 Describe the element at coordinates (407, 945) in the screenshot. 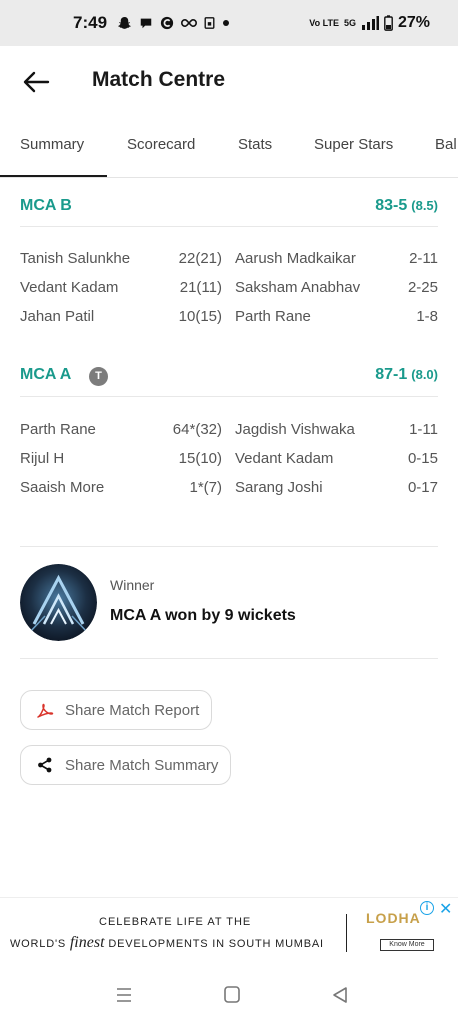

I see `ad-know-more-button: Know More` at that location.